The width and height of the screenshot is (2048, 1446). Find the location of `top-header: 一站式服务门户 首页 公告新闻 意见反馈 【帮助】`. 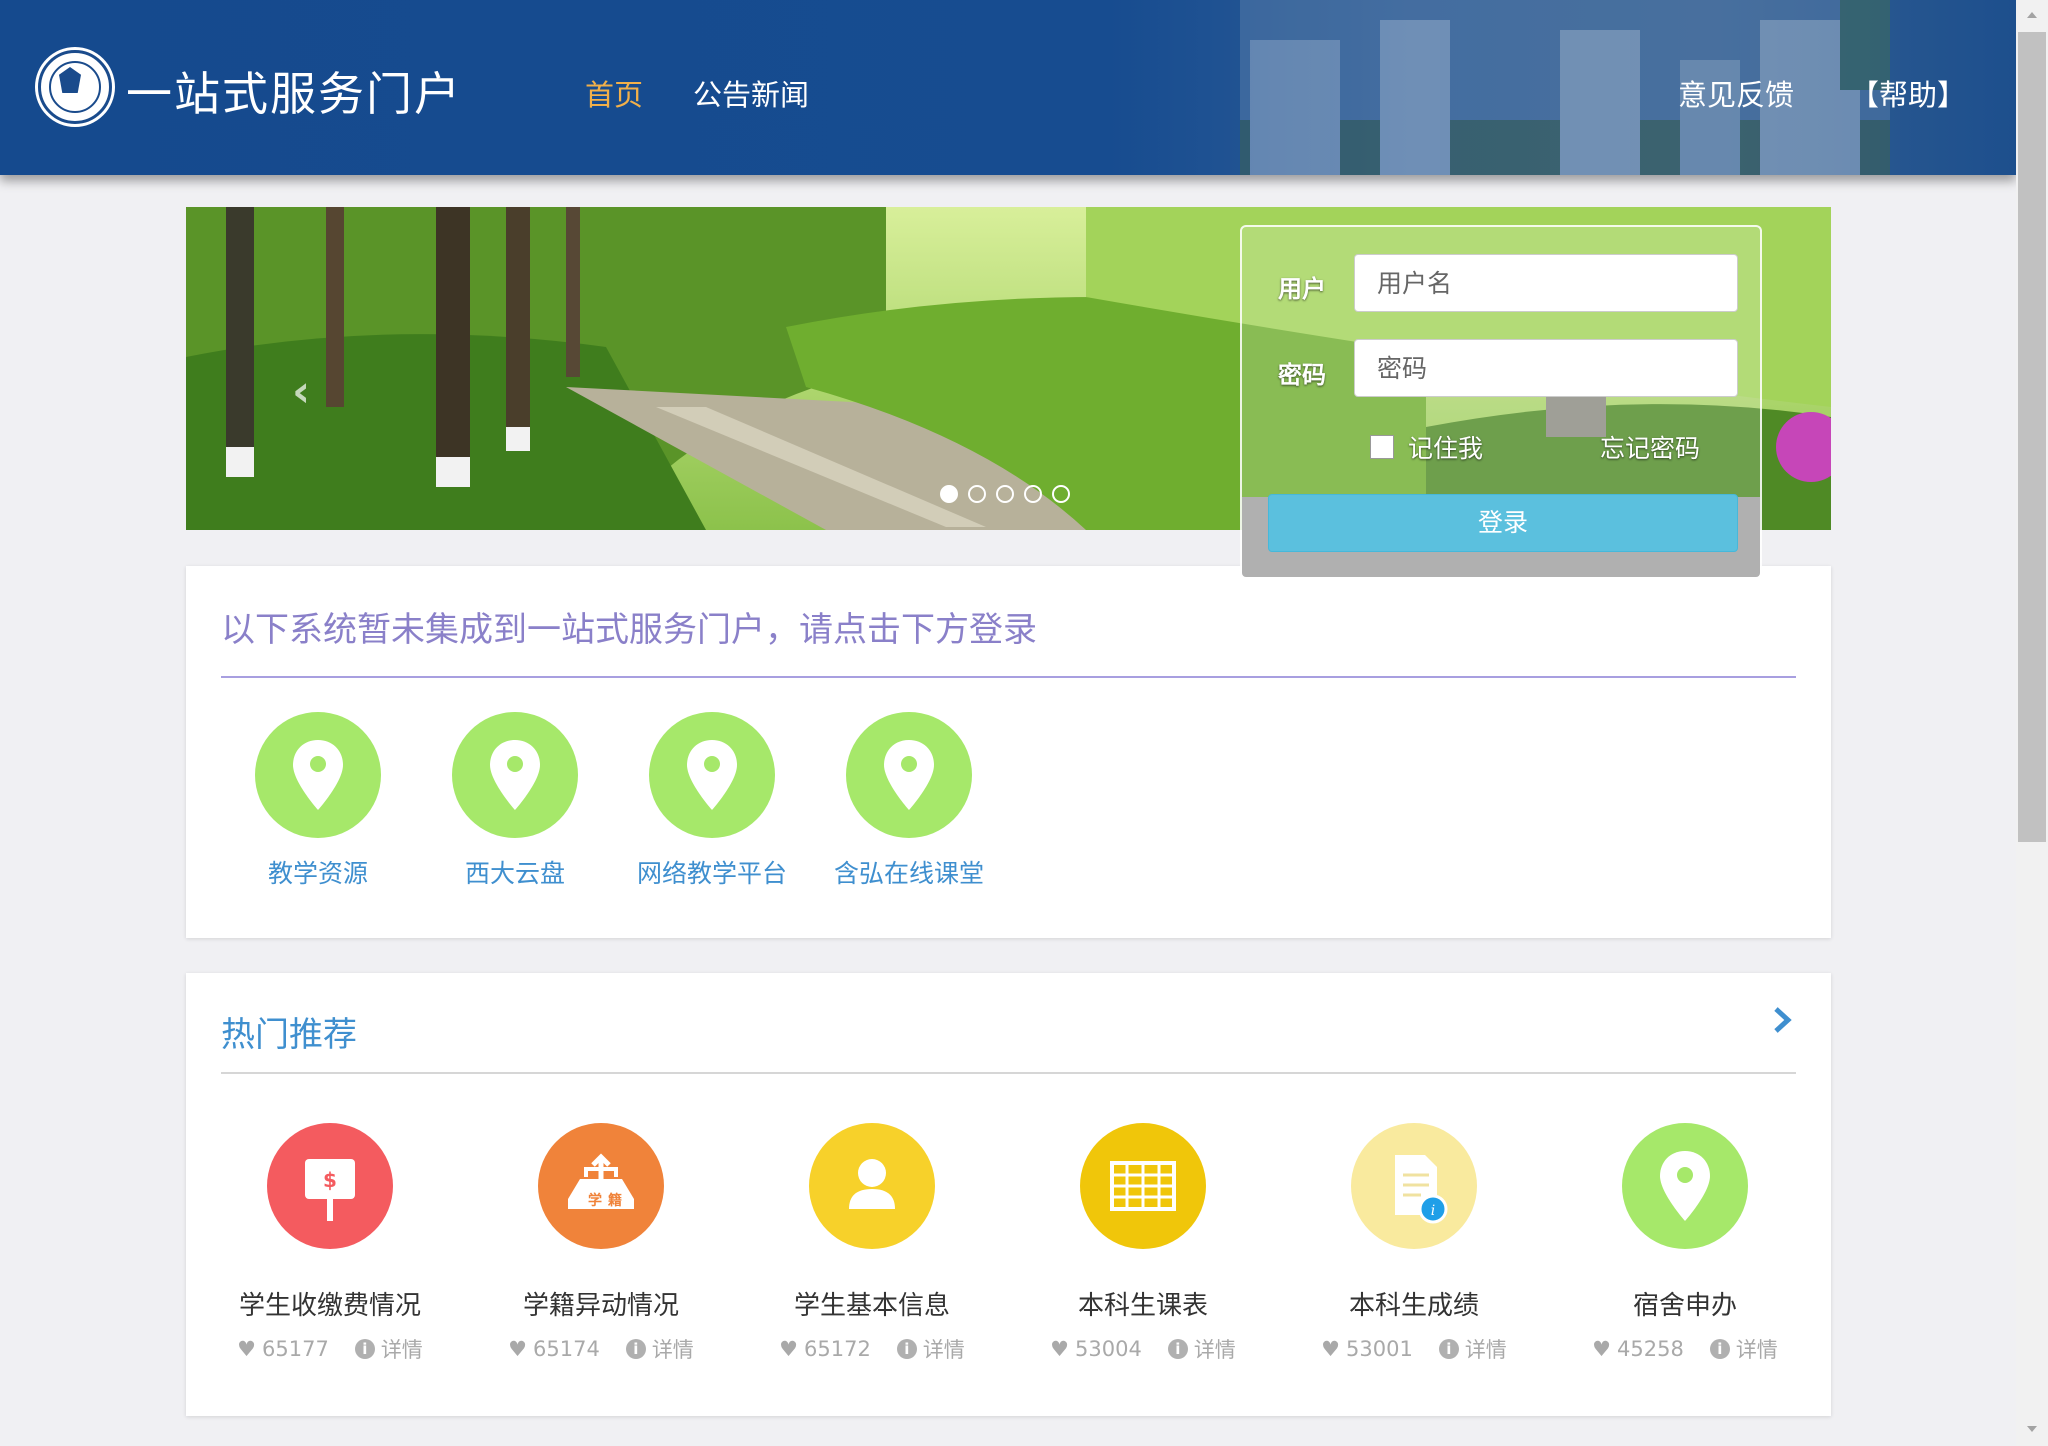

top-header: 一站式服务门户 首页 公告新闻 意见反馈 【帮助】 is located at coordinates (1008, 87).